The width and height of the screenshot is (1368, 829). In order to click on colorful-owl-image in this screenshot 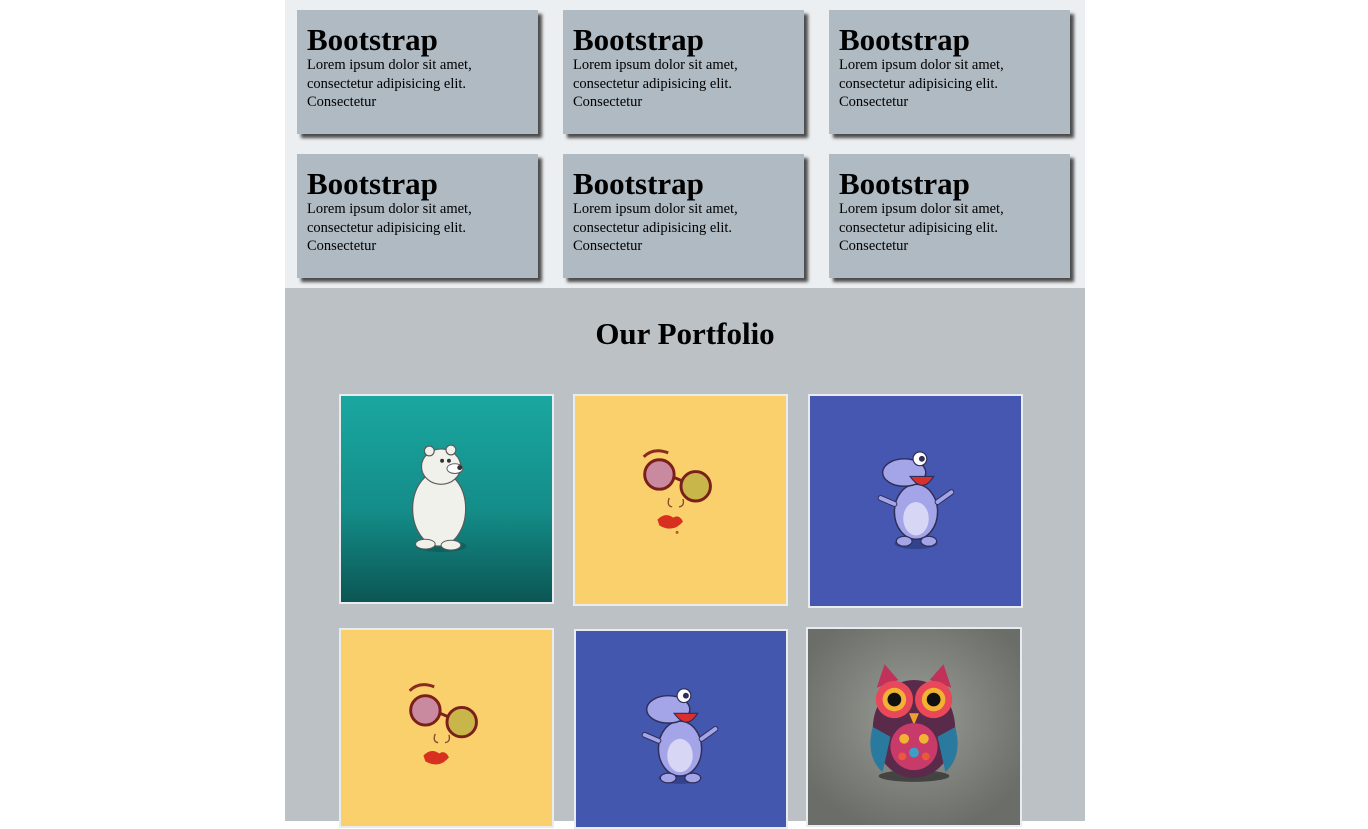, I will do `click(914, 727)`.